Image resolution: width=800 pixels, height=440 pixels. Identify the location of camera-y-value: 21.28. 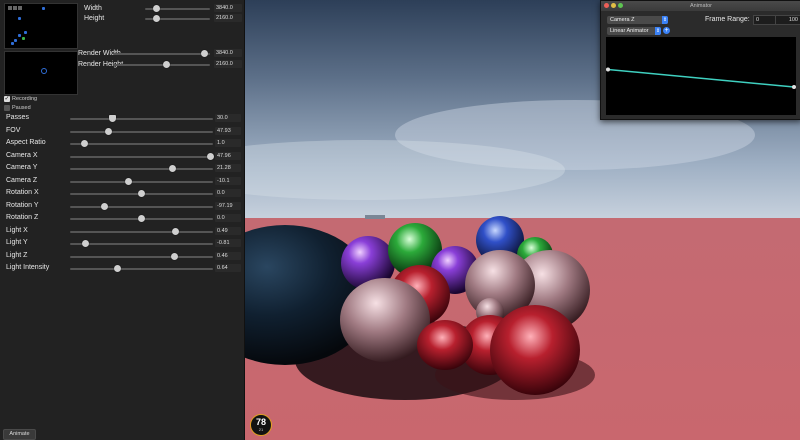
(228, 168).